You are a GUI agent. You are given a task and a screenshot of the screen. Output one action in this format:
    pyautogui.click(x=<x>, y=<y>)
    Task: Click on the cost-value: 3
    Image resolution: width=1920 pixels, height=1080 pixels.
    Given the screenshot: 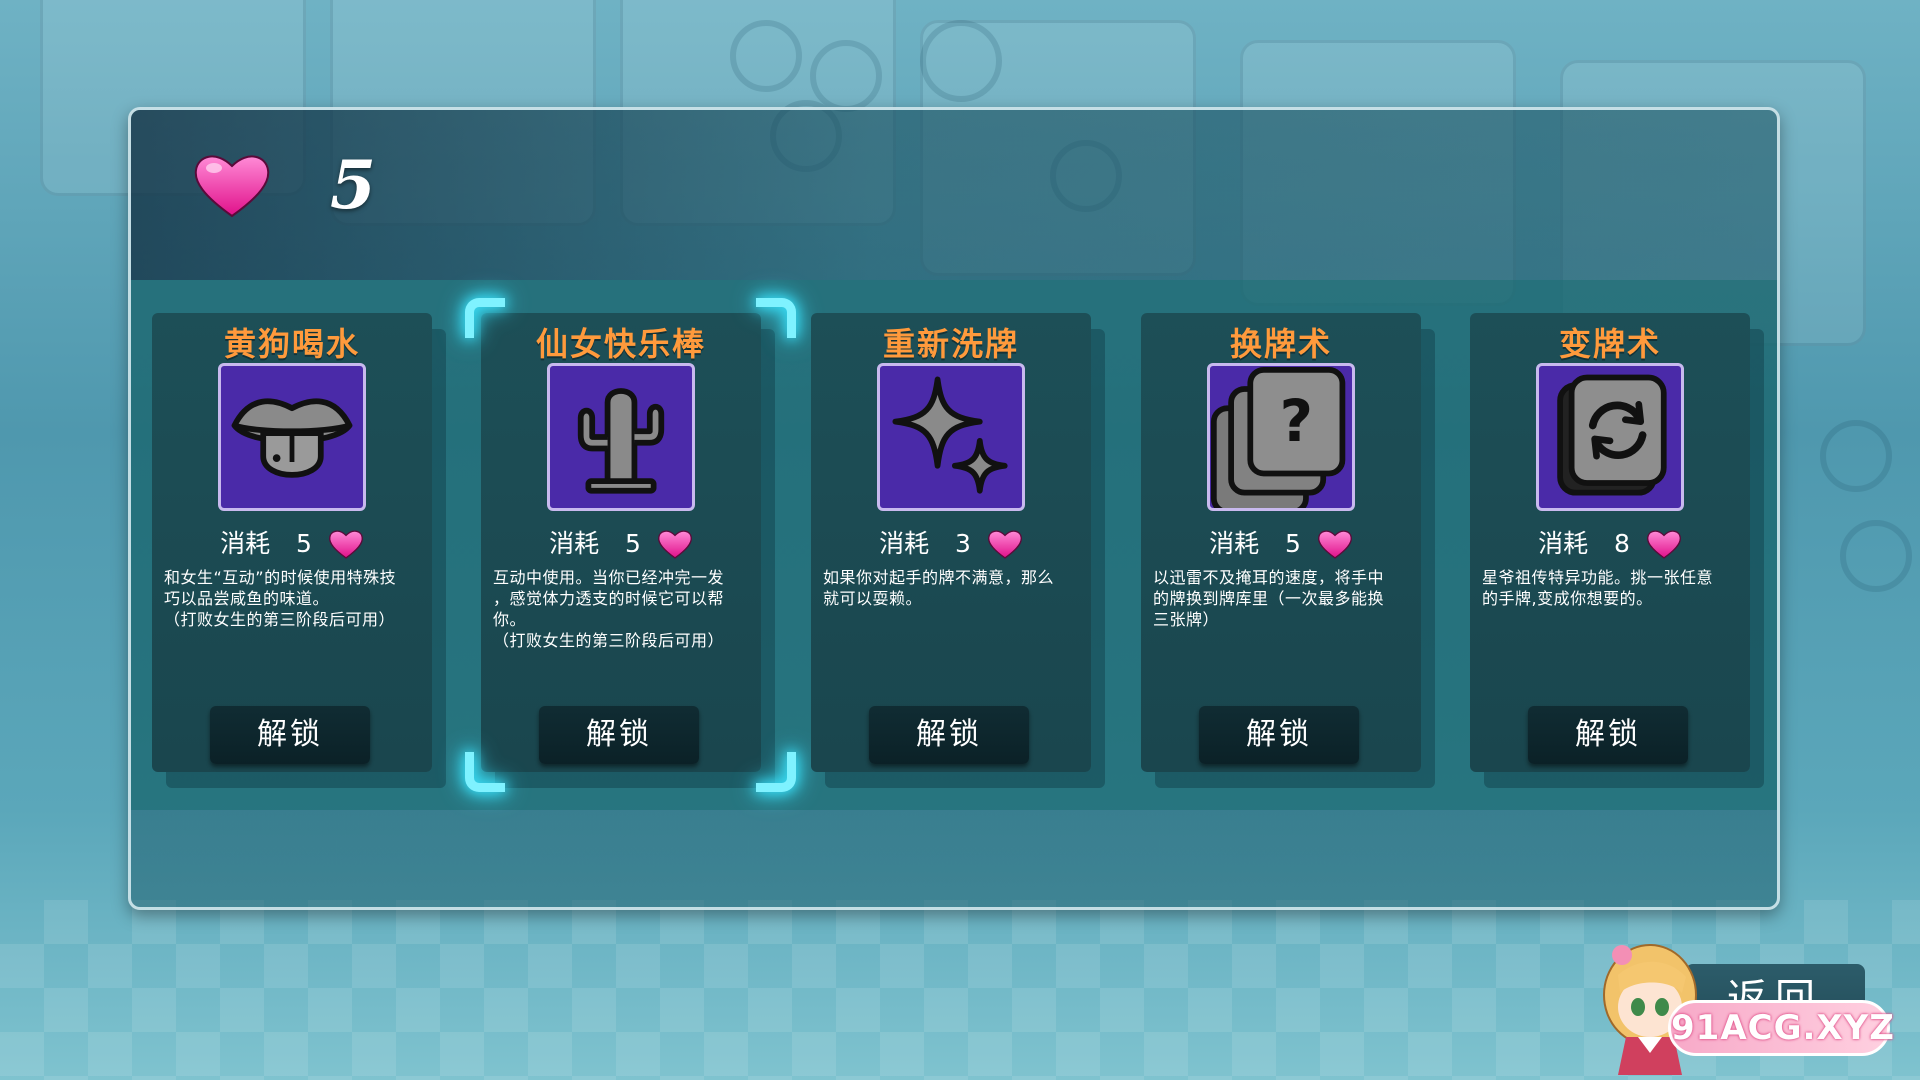 What is the action you would take?
    pyautogui.click(x=963, y=543)
    